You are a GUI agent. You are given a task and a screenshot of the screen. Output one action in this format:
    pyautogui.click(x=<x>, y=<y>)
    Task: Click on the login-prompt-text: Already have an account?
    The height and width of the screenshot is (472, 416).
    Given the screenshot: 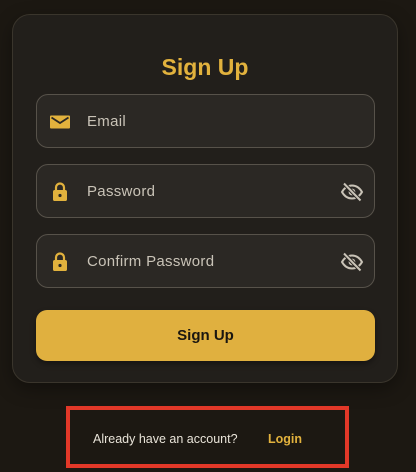 What is the action you would take?
    pyautogui.click(x=165, y=439)
    